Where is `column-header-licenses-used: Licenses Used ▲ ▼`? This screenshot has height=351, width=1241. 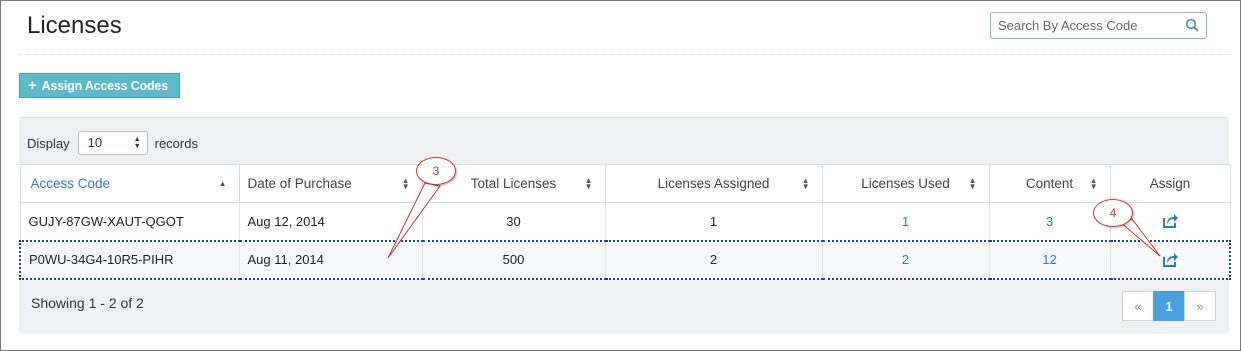 column-header-licenses-used: Licenses Used ▲ ▼ is located at coordinates (905, 183).